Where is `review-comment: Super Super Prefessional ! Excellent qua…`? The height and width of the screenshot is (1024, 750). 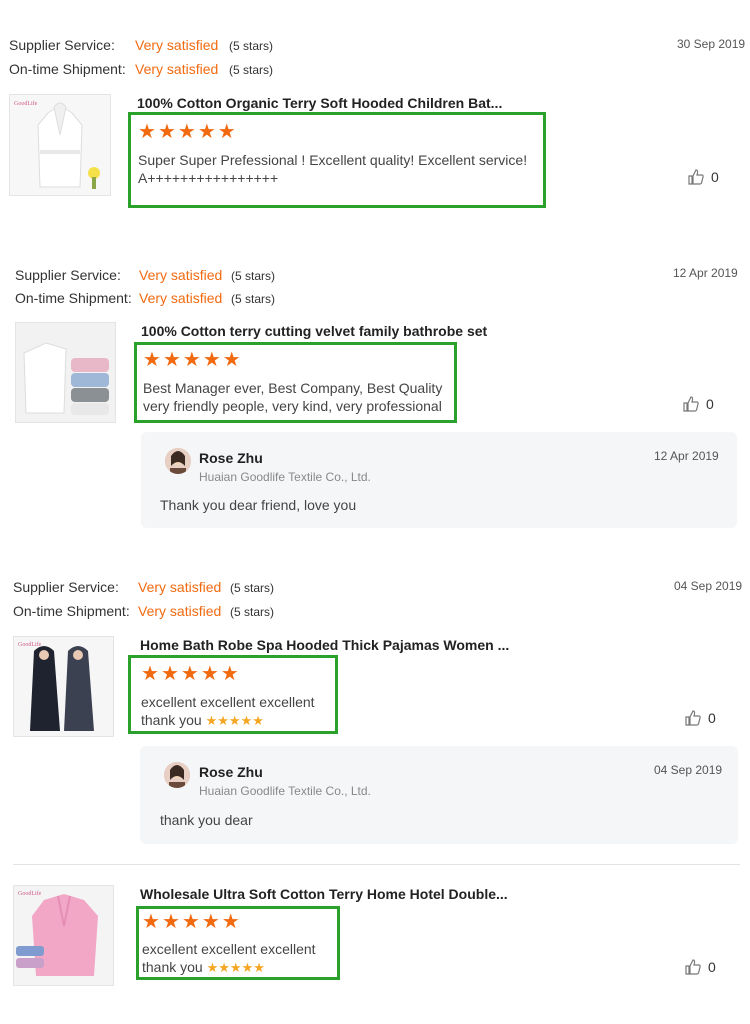 review-comment: Super Super Prefessional ! Excellent qua… is located at coordinates (333, 169).